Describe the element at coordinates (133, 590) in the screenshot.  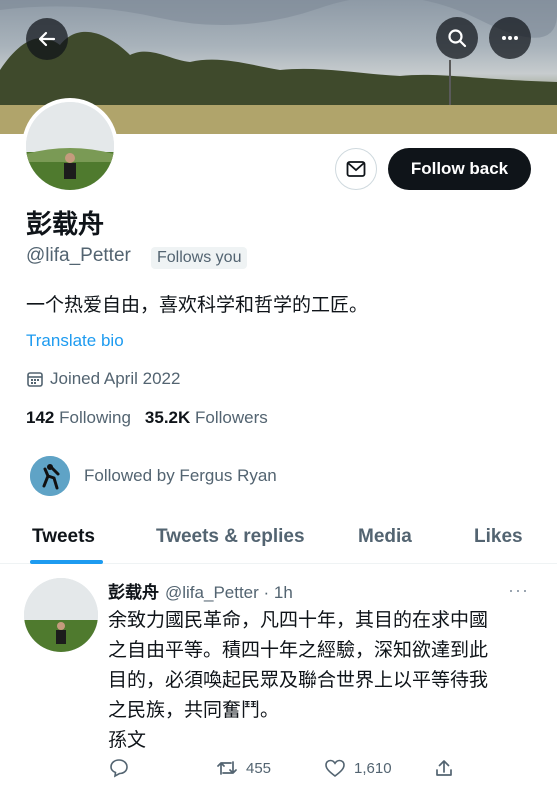
I see `tweet-author-name: 彭载舟` at that location.